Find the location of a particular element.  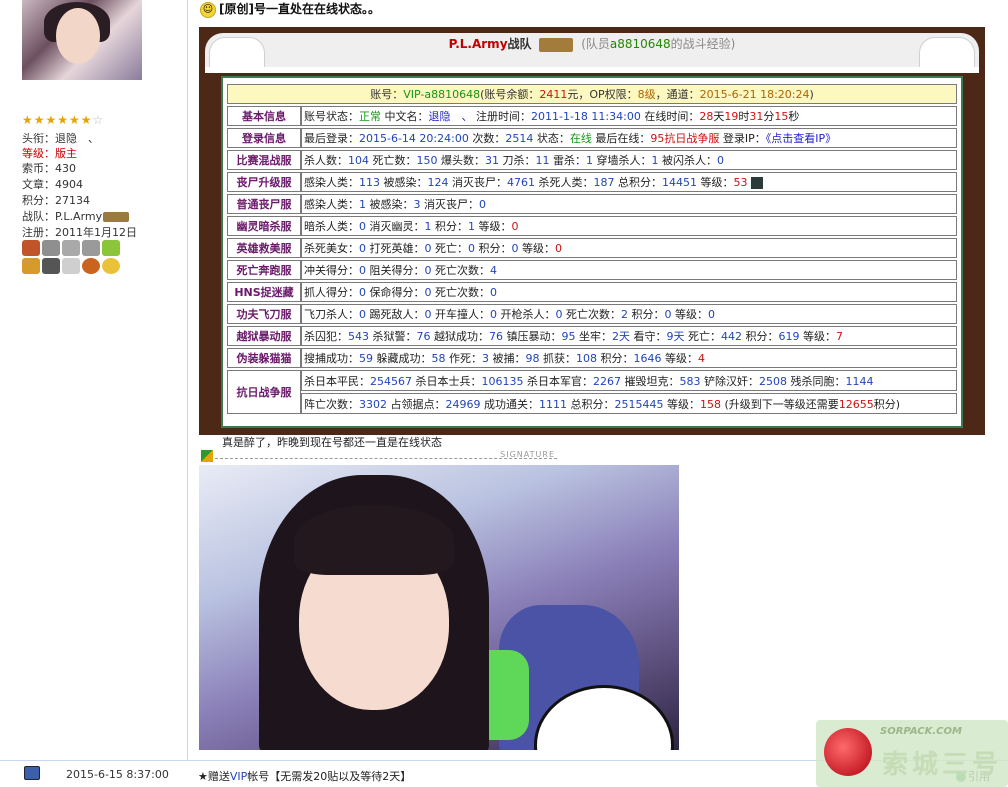

watermark-logo: SORPACK.COM 索城三号 is located at coordinates (912, 753).